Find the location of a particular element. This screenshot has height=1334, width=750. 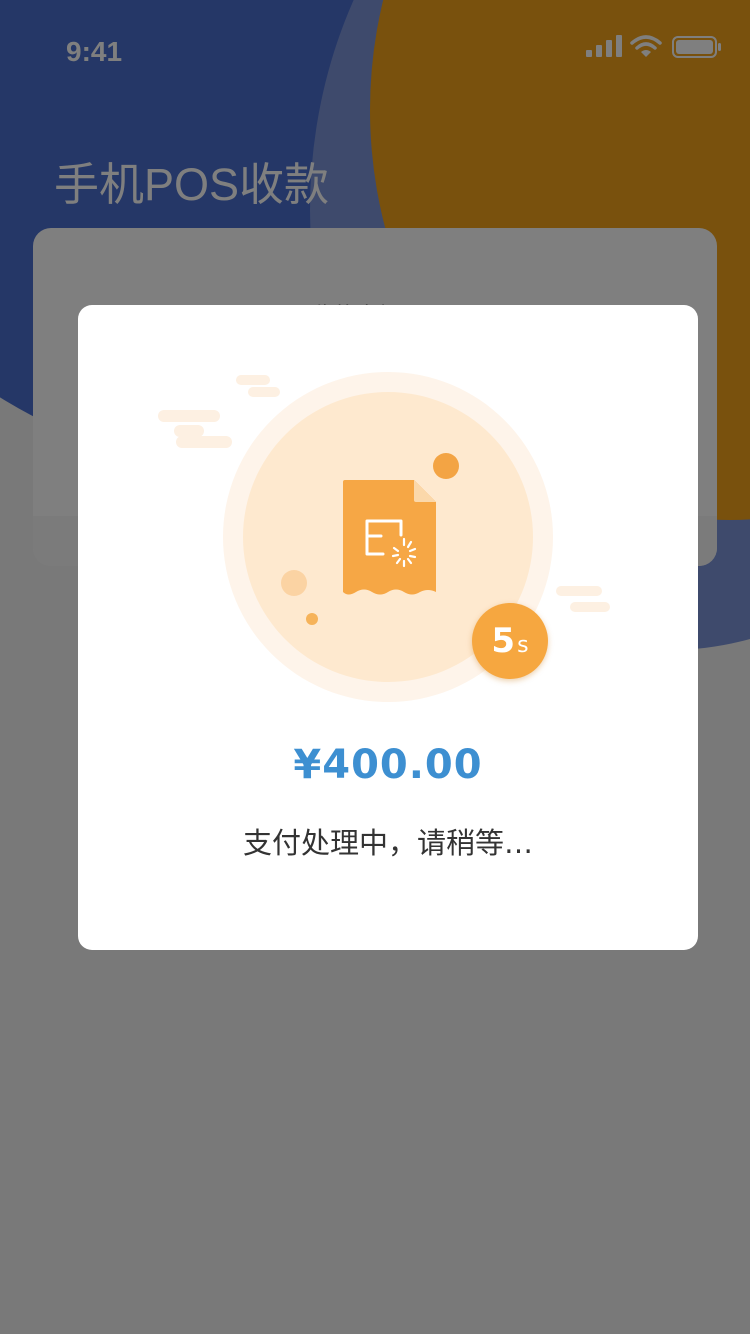

processing-illustration is located at coordinates (384, 537).